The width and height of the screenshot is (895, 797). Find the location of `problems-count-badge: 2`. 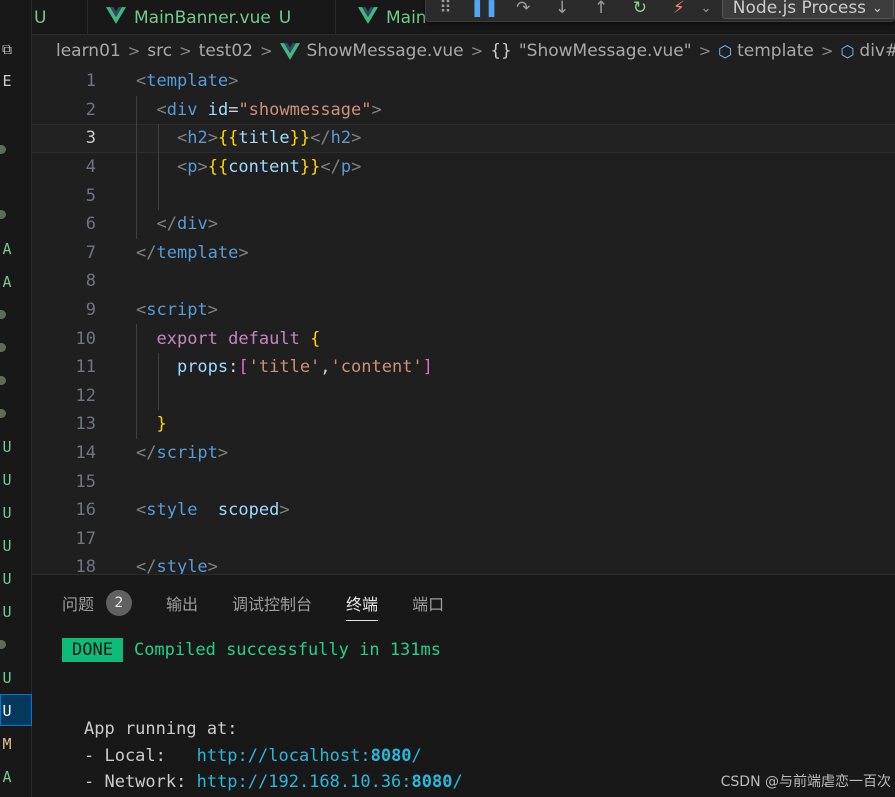

problems-count-badge: 2 is located at coordinates (119, 602).